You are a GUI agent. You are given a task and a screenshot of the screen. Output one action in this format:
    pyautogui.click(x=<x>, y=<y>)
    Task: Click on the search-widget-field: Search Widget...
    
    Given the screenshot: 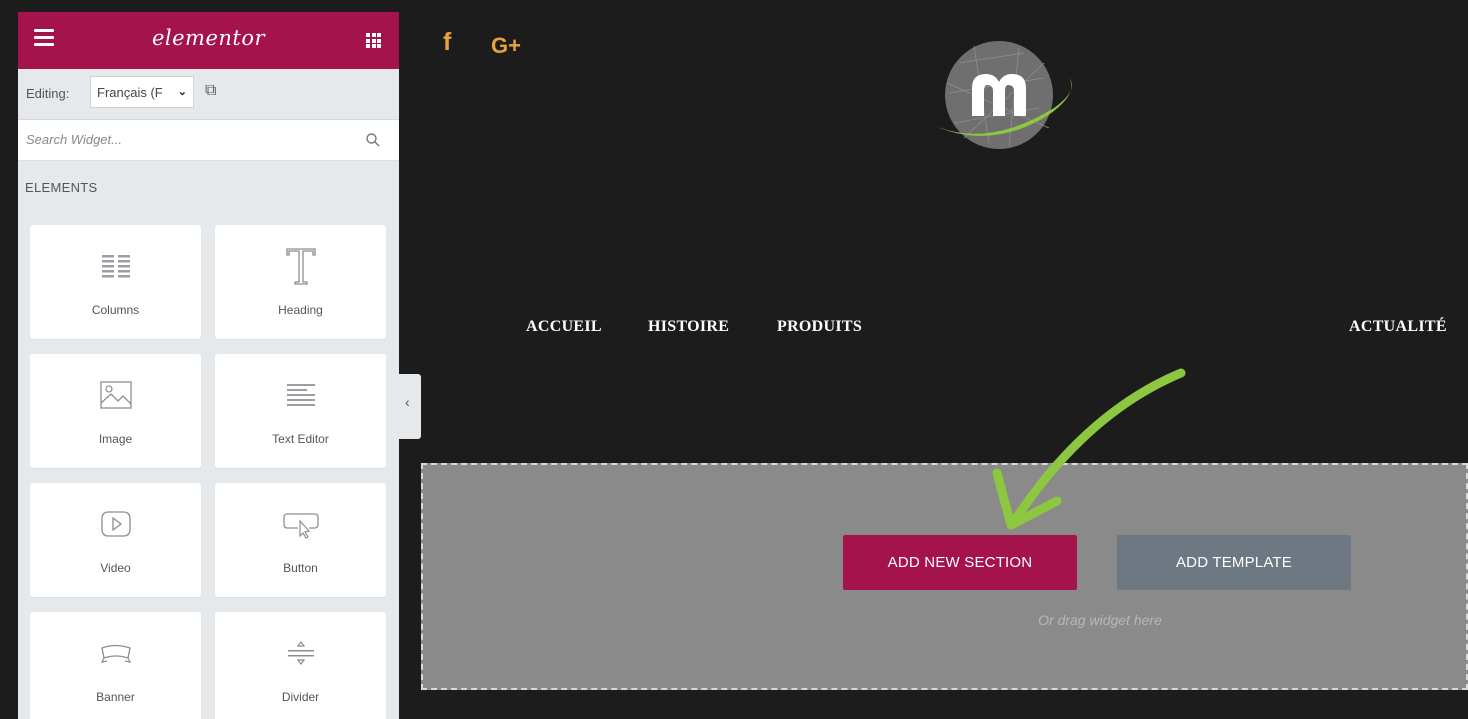 What is the action you would take?
    pyautogui.click(x=208, y=140)
    